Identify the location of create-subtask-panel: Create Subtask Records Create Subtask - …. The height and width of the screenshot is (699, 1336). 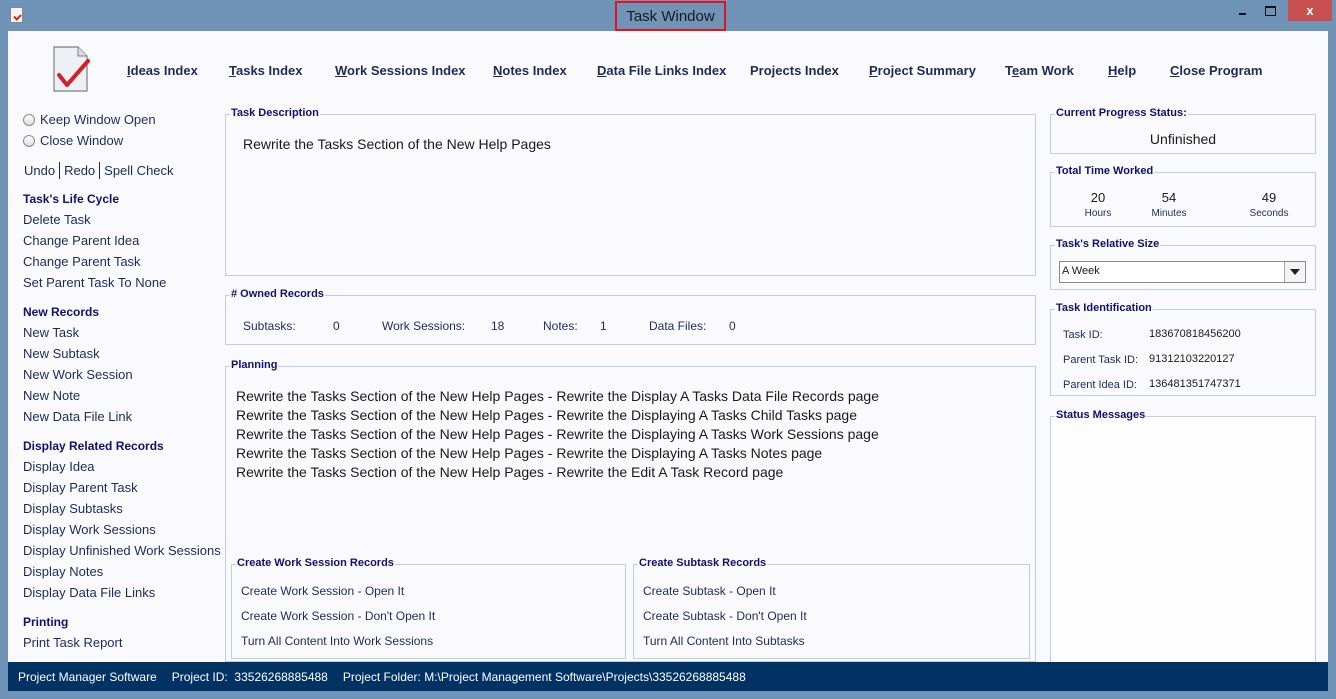
(831, 608).